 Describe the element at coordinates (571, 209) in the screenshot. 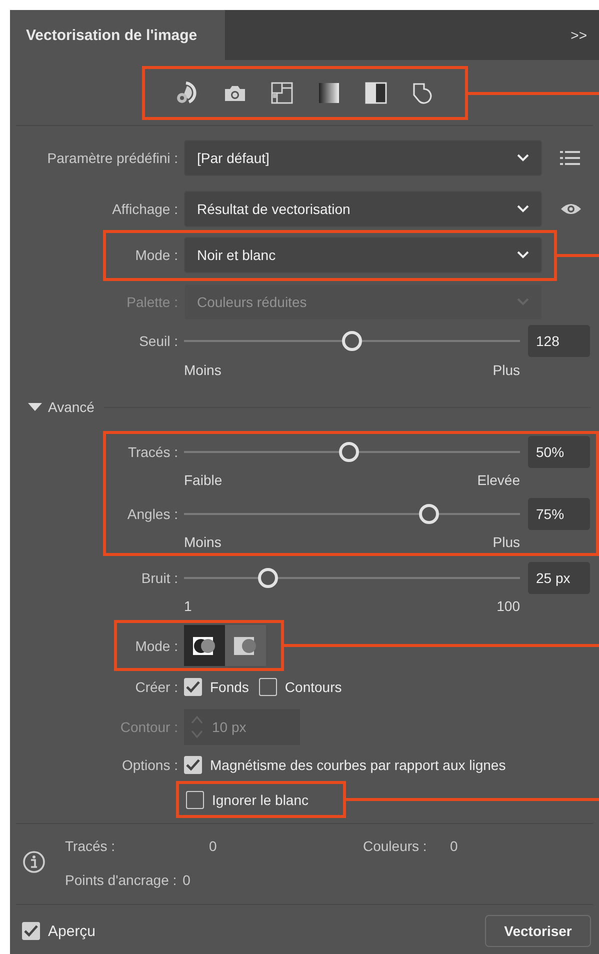

I see `eye-icon` at that location.